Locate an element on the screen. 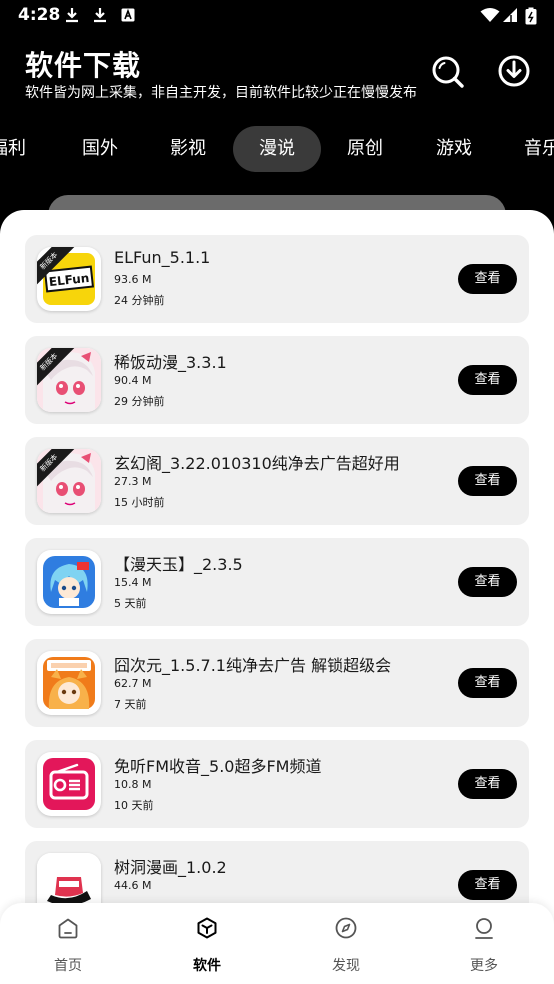  app-size: 90.4 M is located at coordinates (133, 380).